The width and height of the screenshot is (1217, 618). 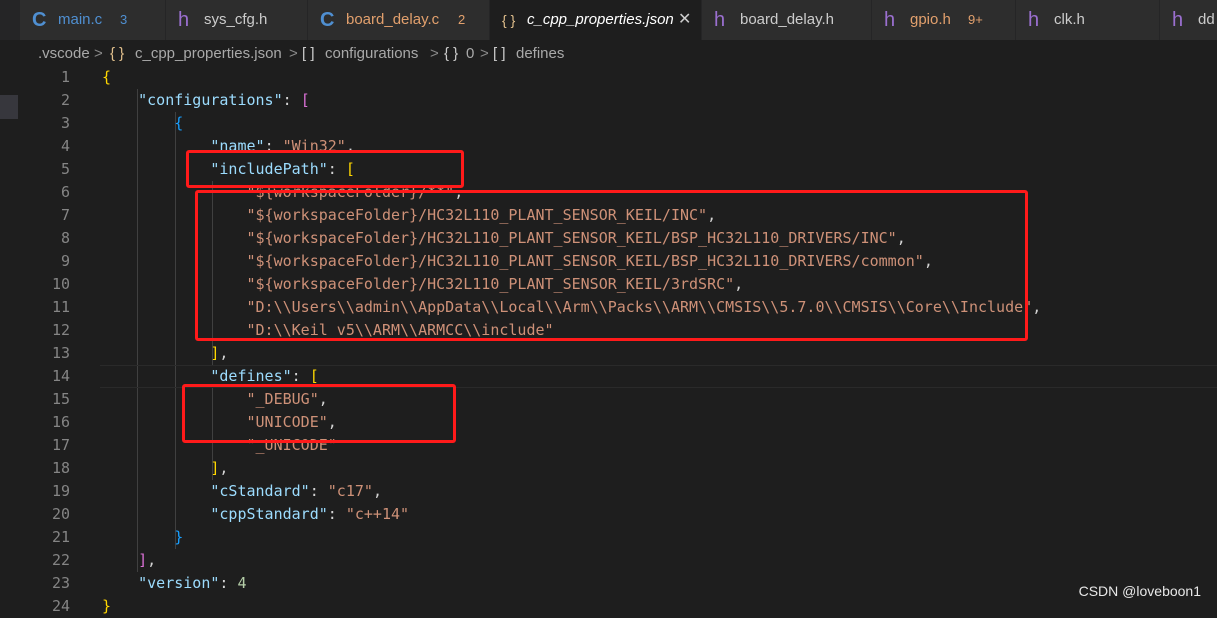 I want to click on tab-label: c_cpp_properties.json, so click(x=600, y=19).